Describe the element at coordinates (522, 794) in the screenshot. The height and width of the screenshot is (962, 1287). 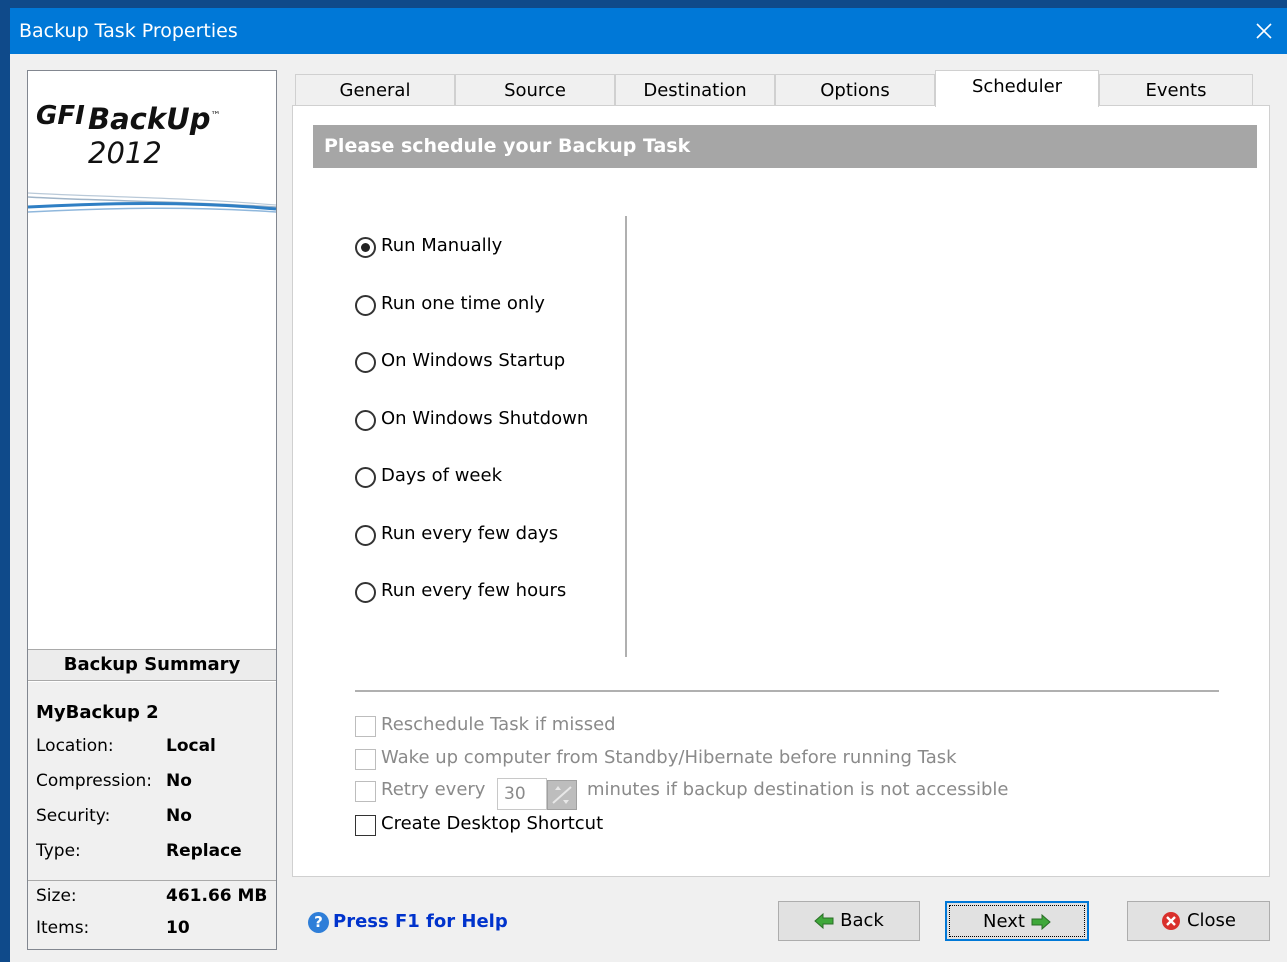
I see `retry-minutes-input: 30` at that location.